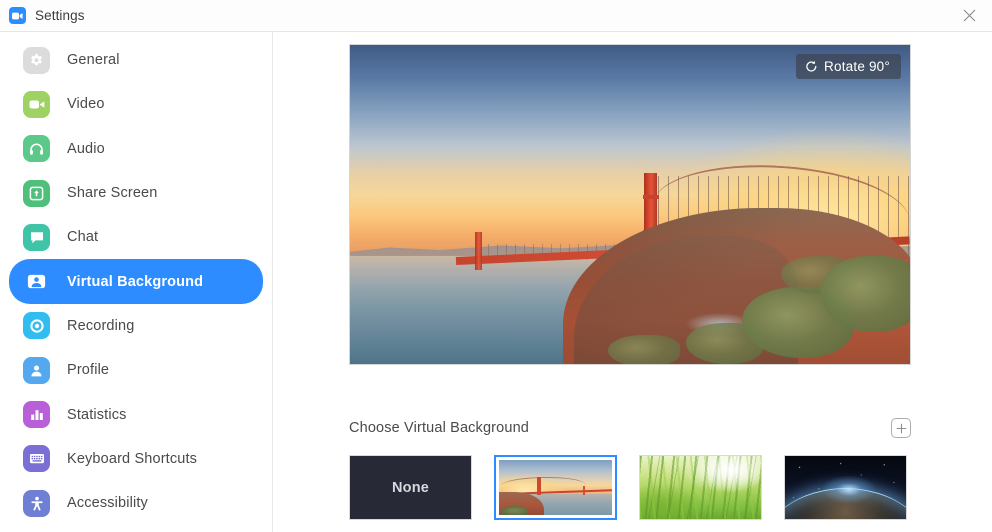  Describe the element at coordinates (36, 370) in the screenshot. I see `person-icon` at that location.